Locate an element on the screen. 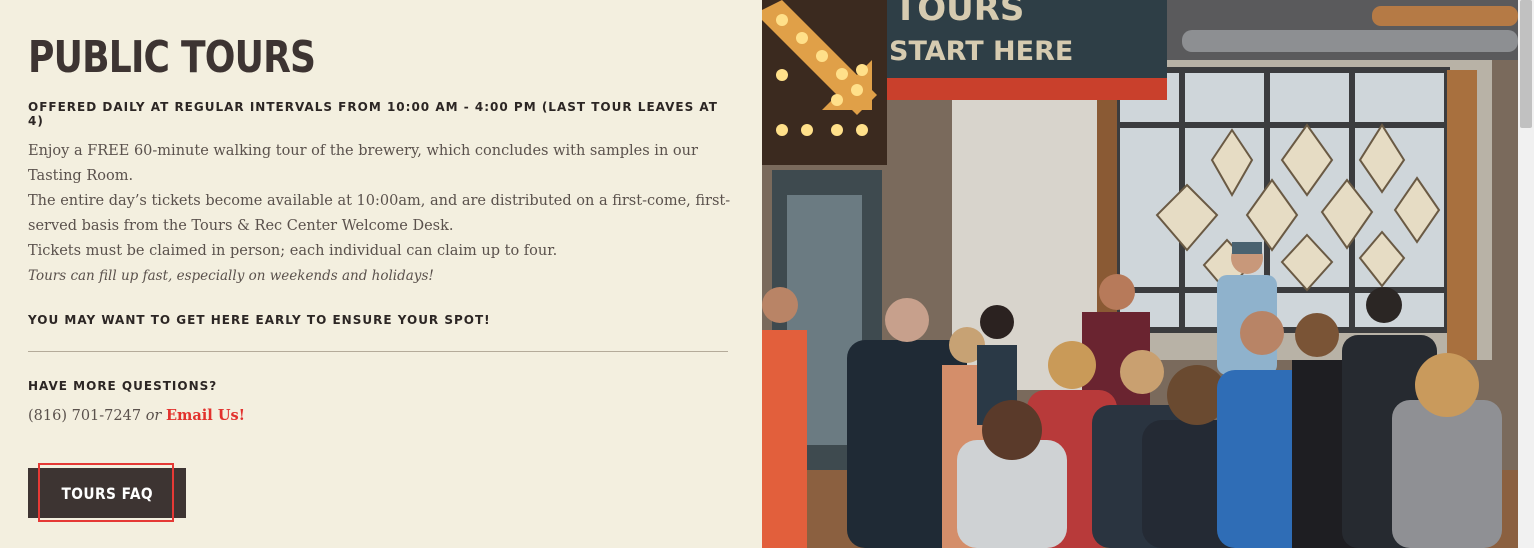 The width and height of the screenshot is (1534, 548). tours-faq-button: TOURS FAQ is located at coordinates (107, 493).